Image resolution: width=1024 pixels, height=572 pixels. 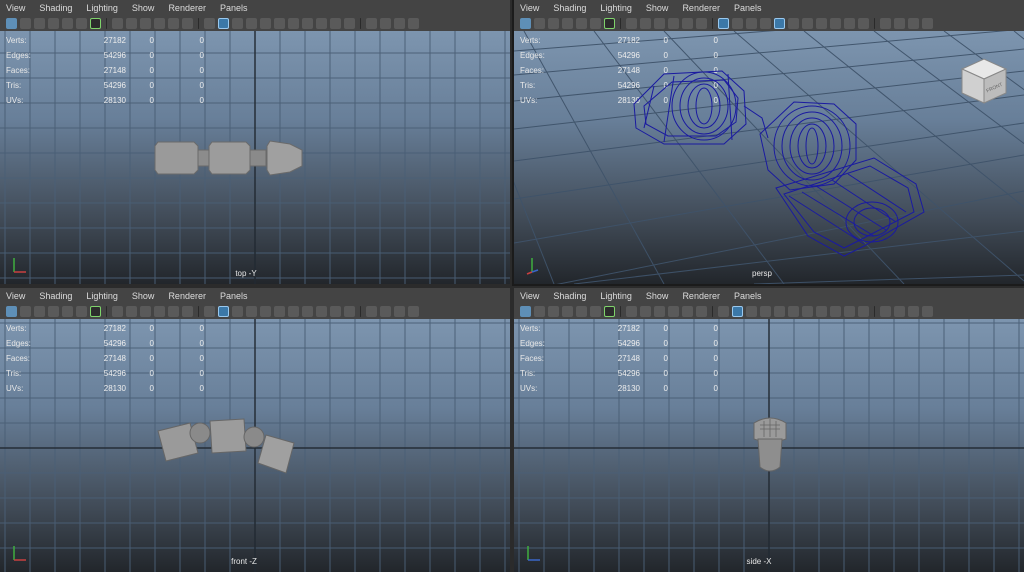 I want to click on wireframe-icon, so click(x=209, y=311).